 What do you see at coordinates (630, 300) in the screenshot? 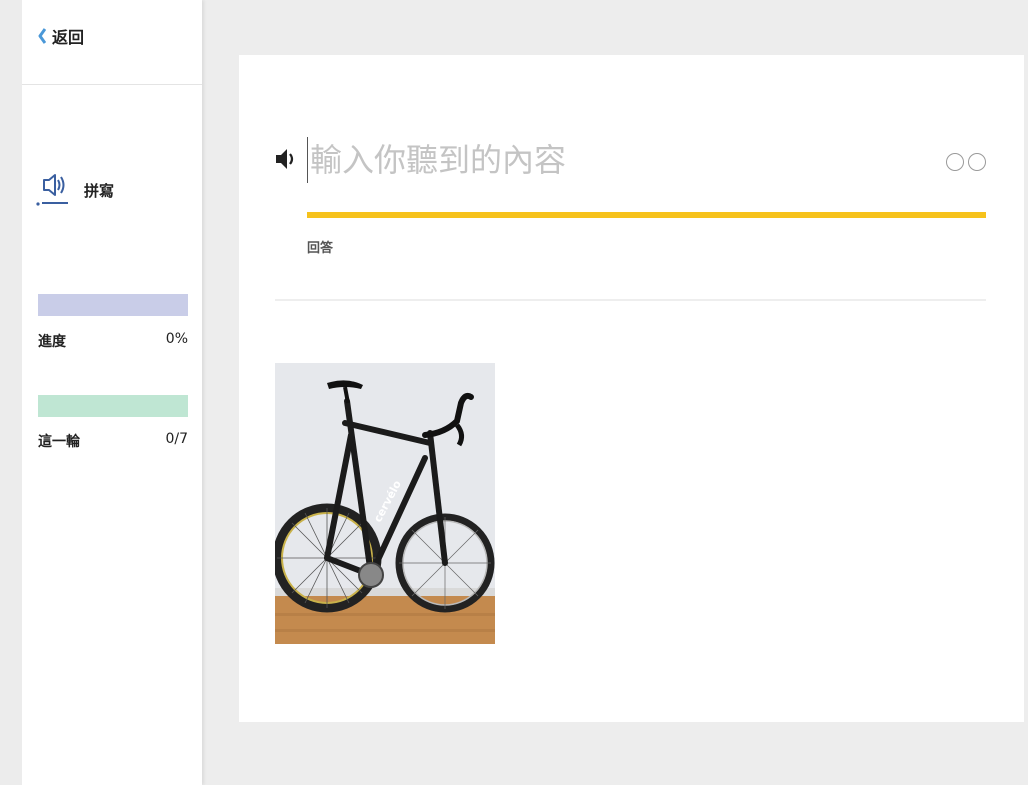
I see `card-divider` at bounding box center [630, 300].